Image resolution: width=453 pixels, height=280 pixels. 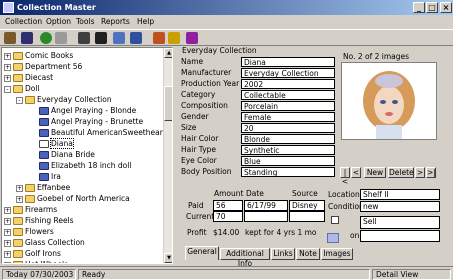 What do you see at coordinates (30, 209) in the screenshot?
I see `tree-item: + Firearms` at bounding box center [30, 209].